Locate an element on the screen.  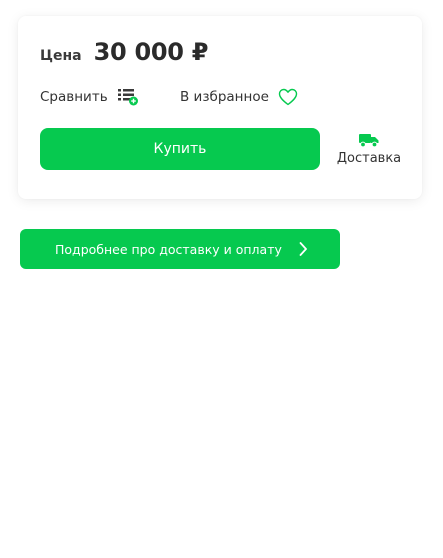
secondary-actions: Сравнить В избранное is located at coordinates (220, 100).